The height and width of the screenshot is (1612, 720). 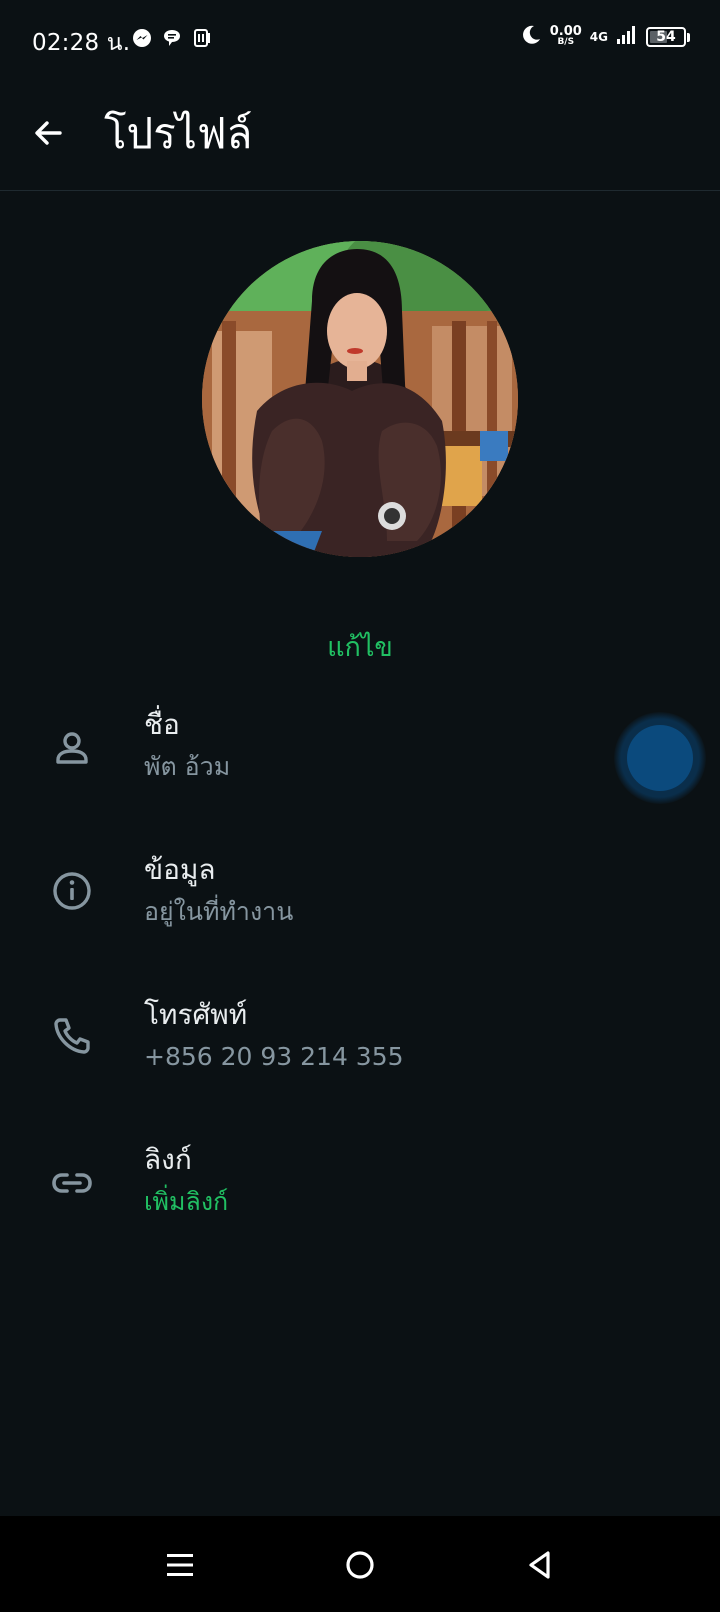 I want to click on menu-icon, so click(x=180, y=1565).